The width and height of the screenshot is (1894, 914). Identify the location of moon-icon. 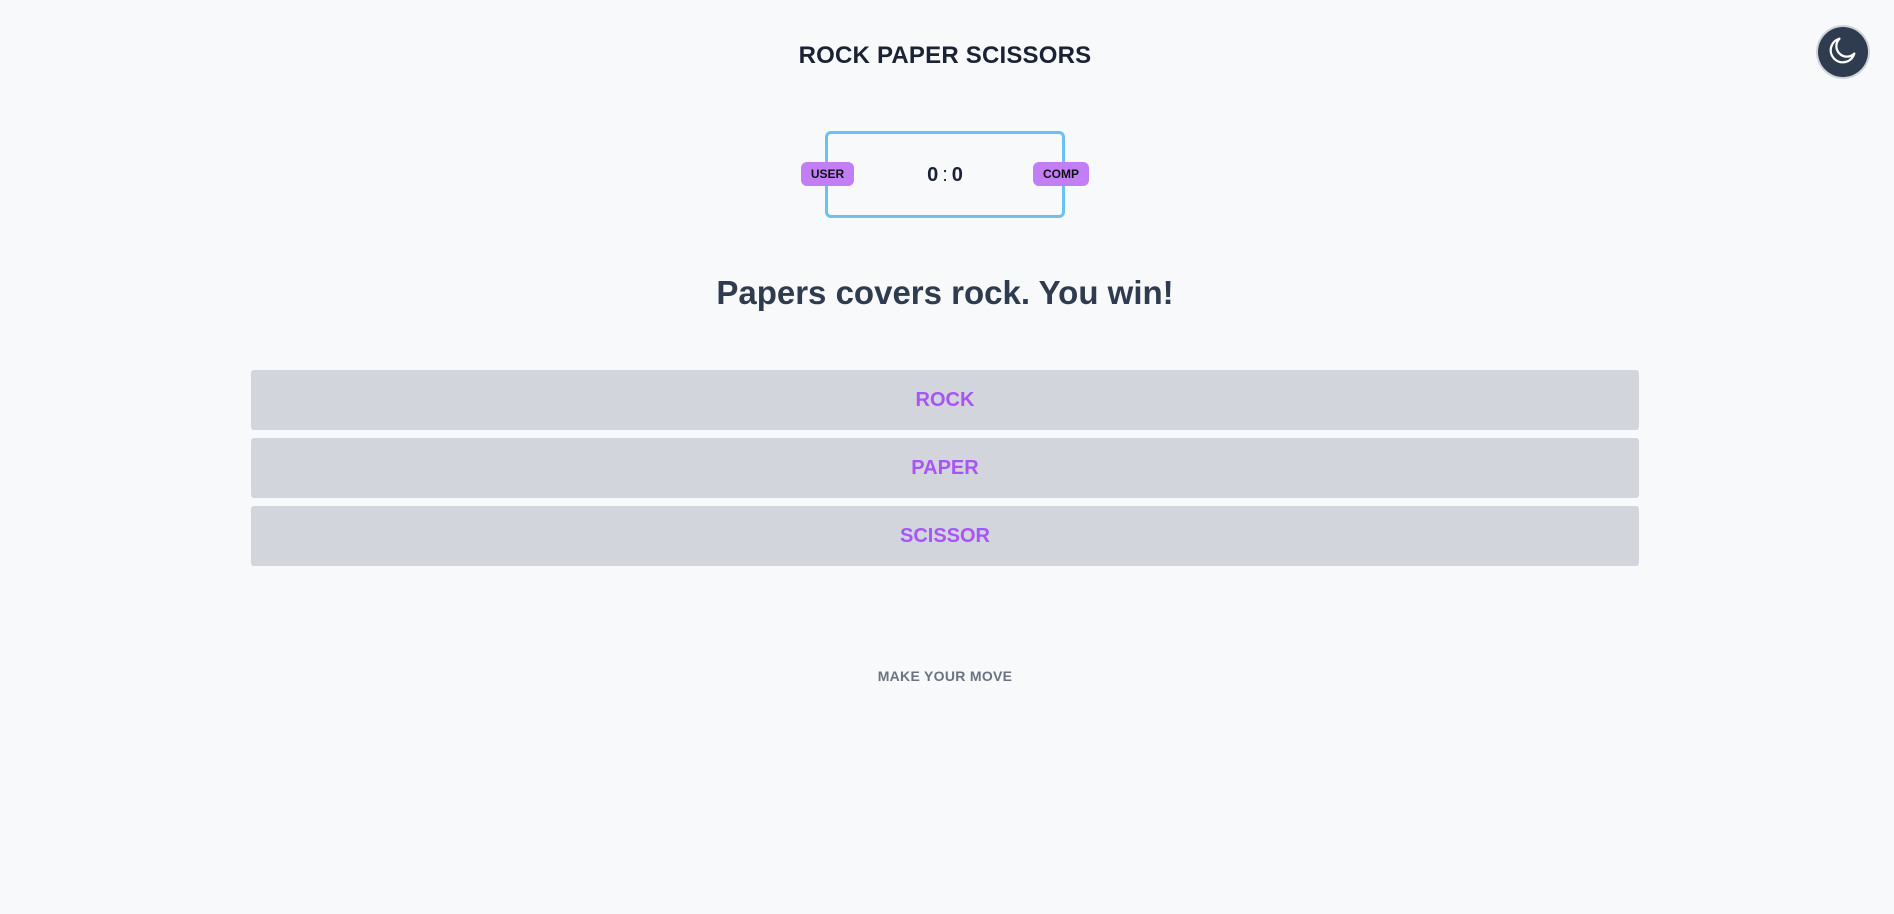
(1843, 52).